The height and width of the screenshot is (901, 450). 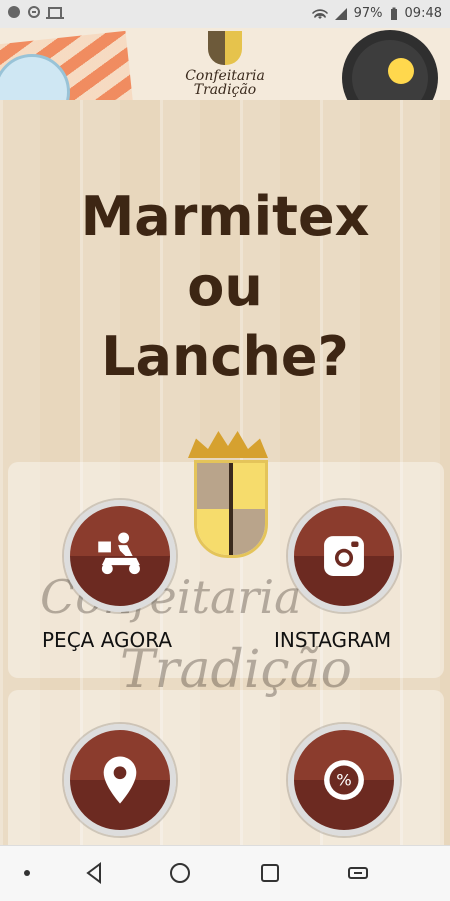 I want to click on instagram-icon, so click(x=344, y=556).